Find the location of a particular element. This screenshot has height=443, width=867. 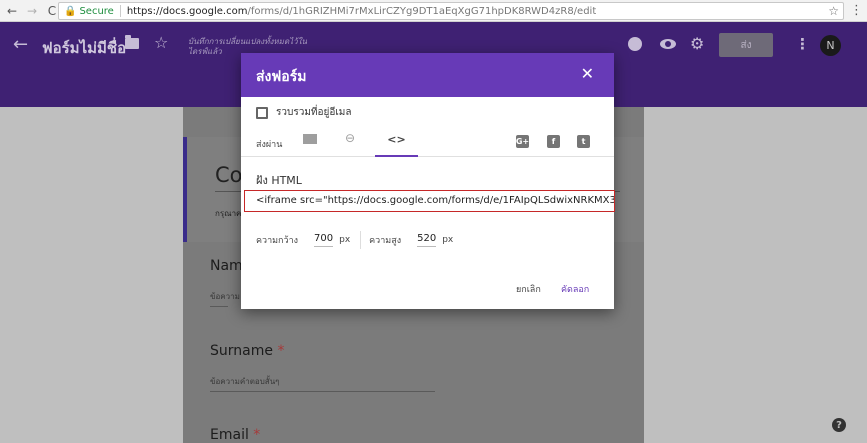

back-icon: ← is located at coordinates (12, 11).